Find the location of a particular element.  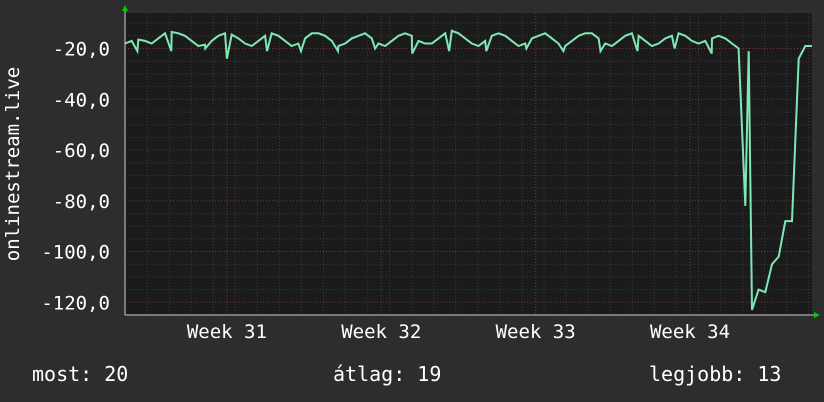

x-axis-arrow-icon is located at coordinates (817, 315).